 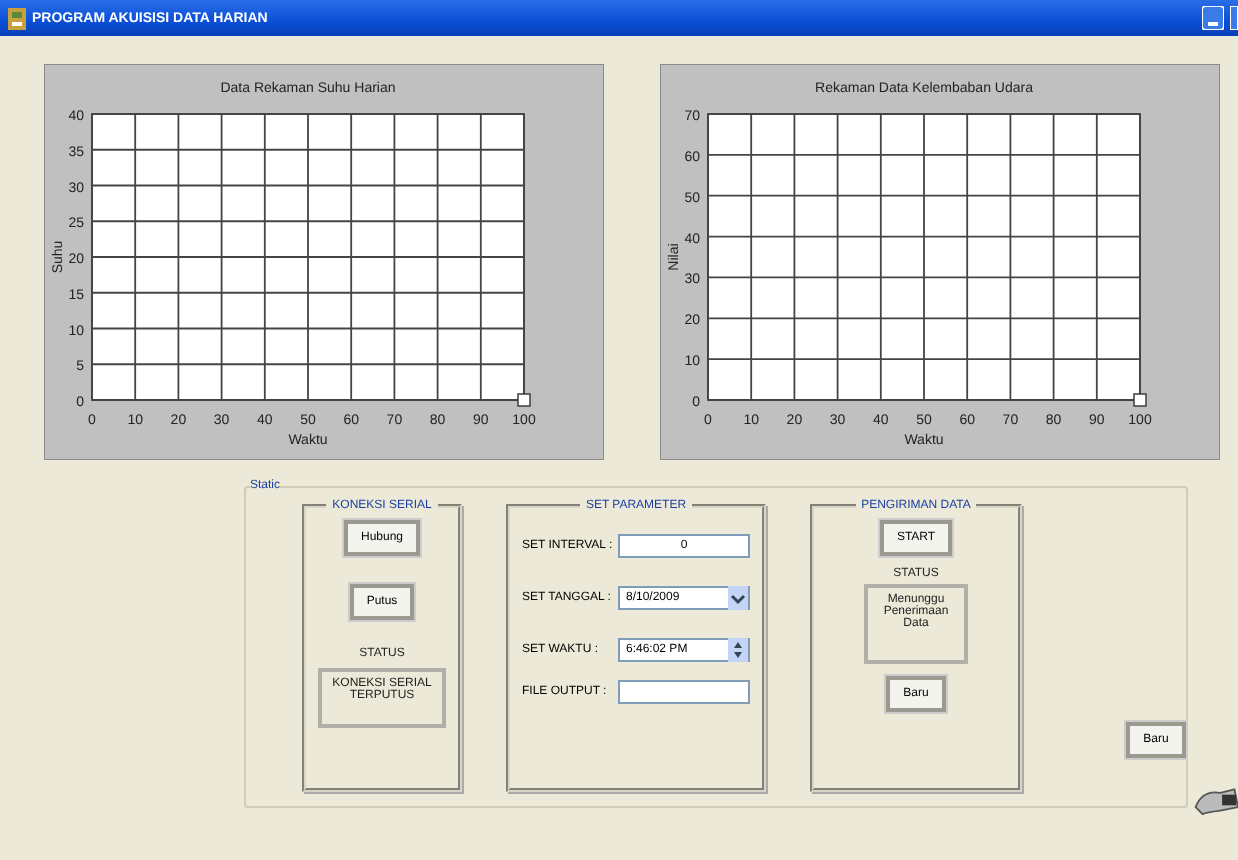 What do you see at coordinates (1213, 18) in the screenshot?
I see `minimize-icon` at bounding box center [1213, 18].